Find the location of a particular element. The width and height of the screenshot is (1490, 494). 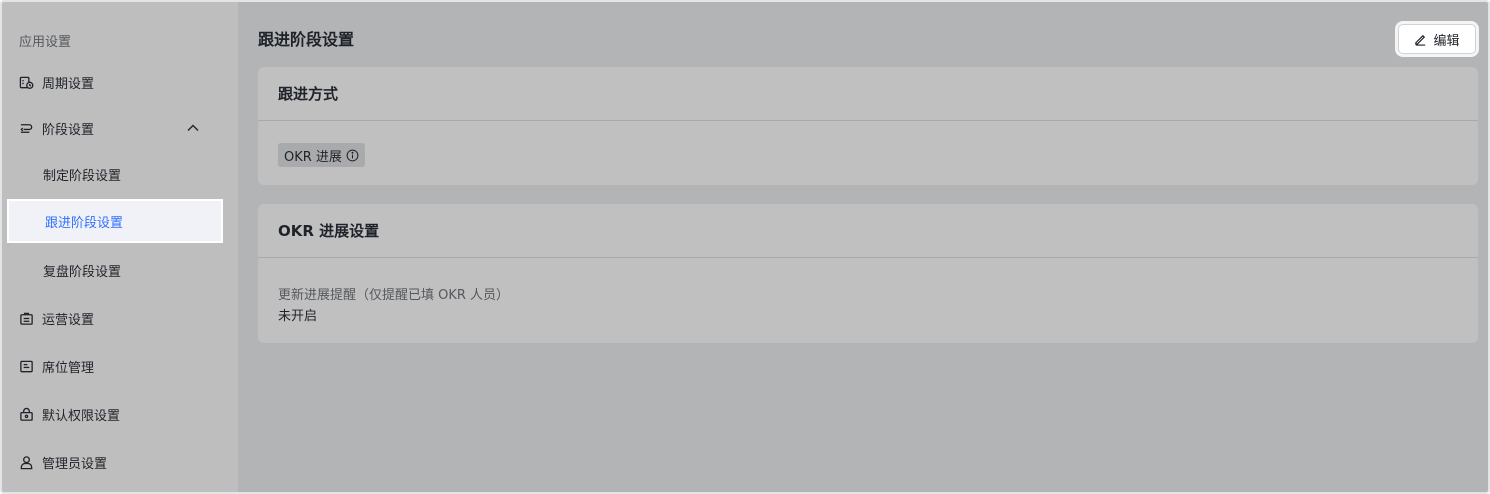

sidebar-subitem-label: 复盘阶段设置 is located at coordinates (82, 272).